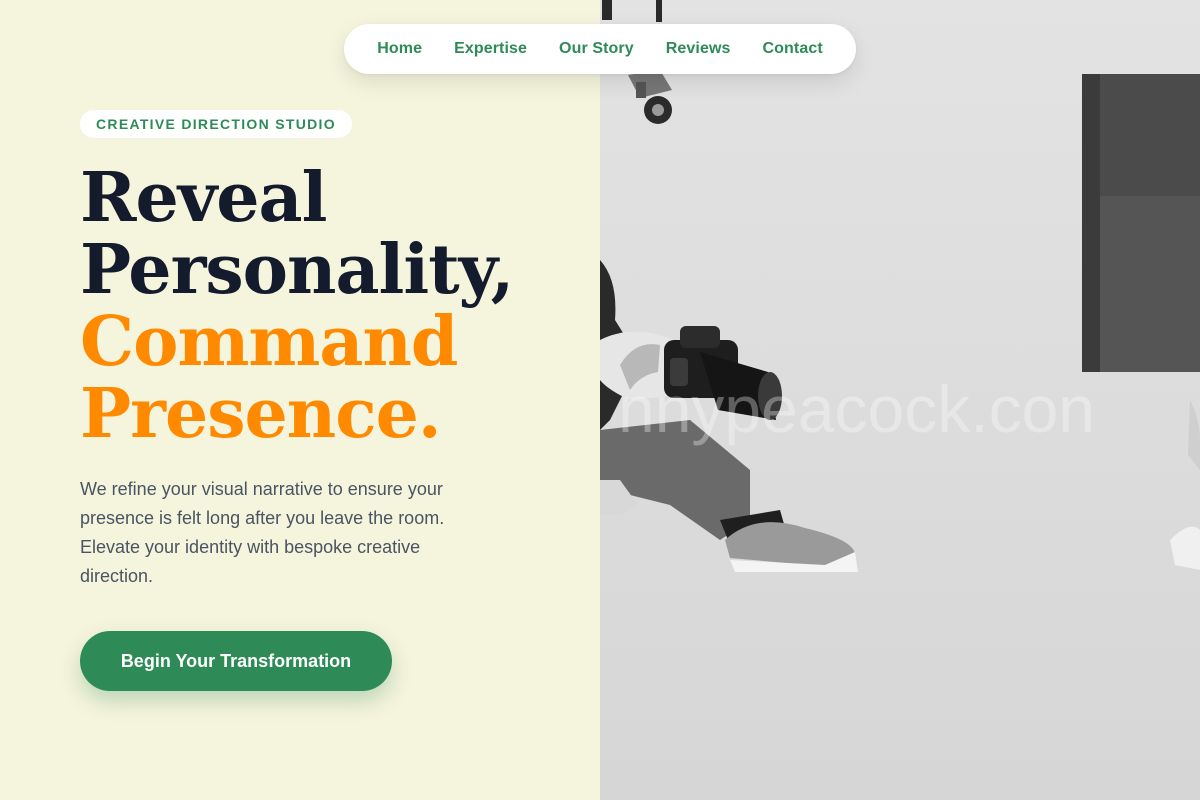 Image resolution: width=1200 pixels, height=800 pixels. I want to click on begin-transformation-button: Begin Your Transformation, so click(236, 661).